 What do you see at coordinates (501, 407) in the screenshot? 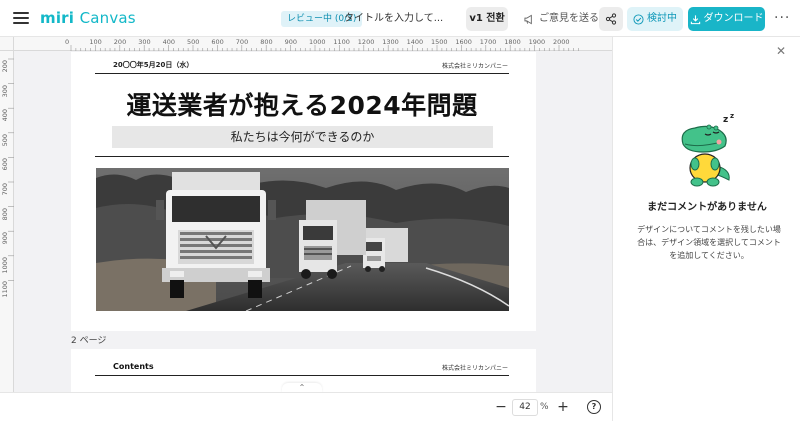
I see `zoom-out-button: −` at bounding box center [501, 407].